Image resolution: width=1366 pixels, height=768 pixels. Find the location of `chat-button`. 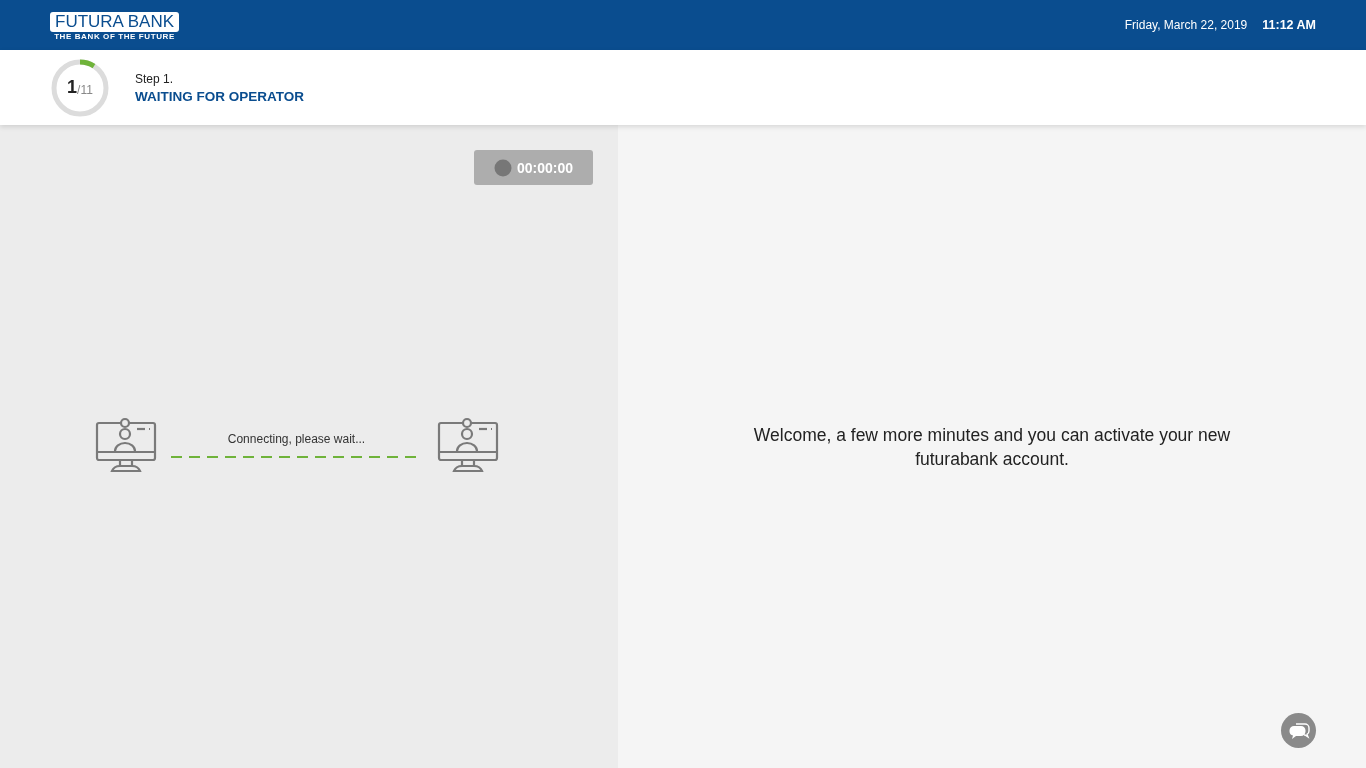

chat-button is located at coordinates (1298, 730).